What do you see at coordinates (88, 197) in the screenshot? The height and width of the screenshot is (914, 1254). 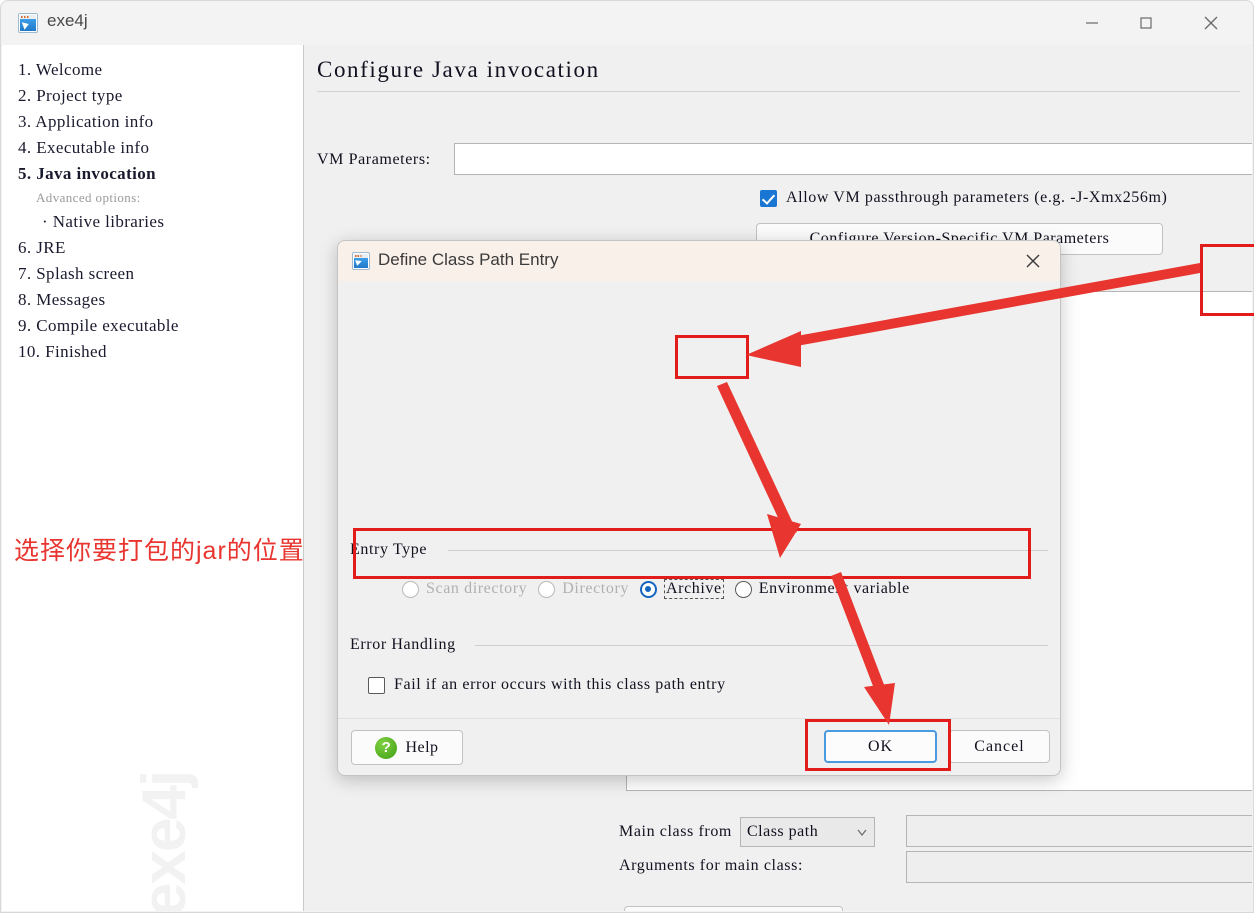 I see `sidebar-subheading-advanced: Advanced options:` at bounding box center [88, 197].